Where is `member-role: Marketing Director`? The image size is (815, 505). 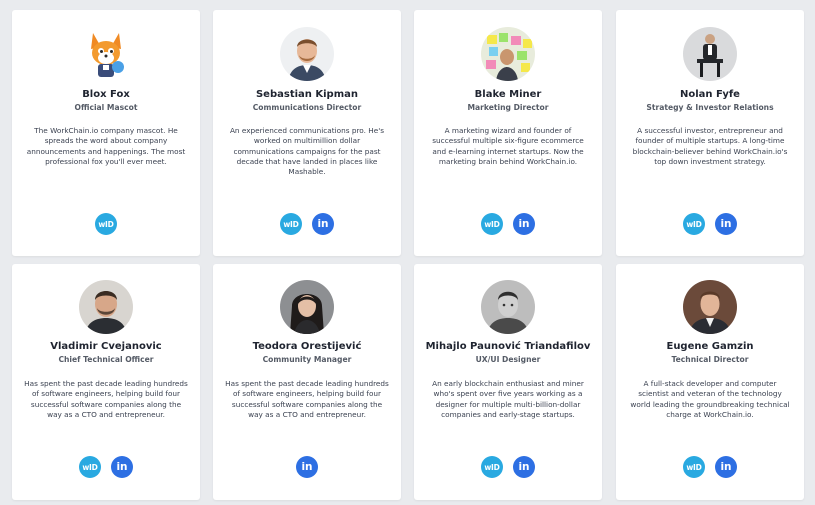
member-role: Marketing Director is located at coordinates (508, 107).